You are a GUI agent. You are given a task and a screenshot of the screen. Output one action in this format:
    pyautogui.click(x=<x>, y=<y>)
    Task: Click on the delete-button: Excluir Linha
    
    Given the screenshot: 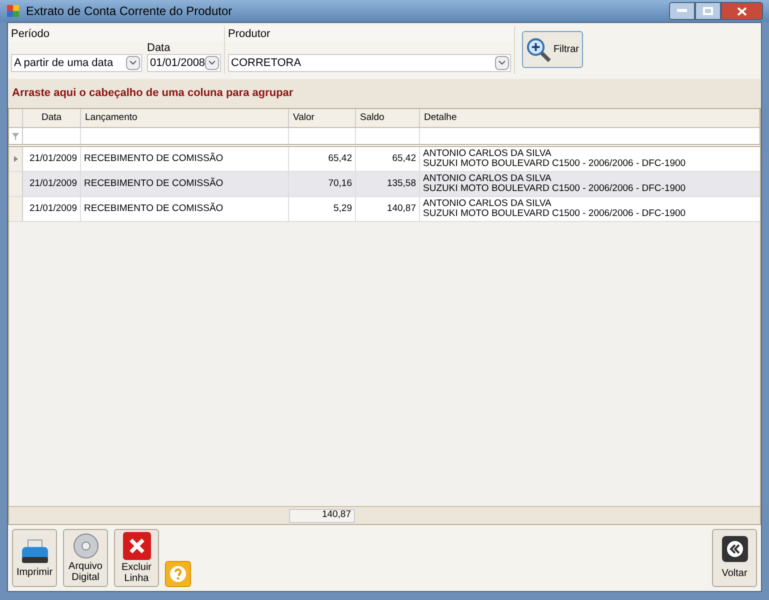 What is the action you would take?
    pyautogui.click(x=136, y=558)
    